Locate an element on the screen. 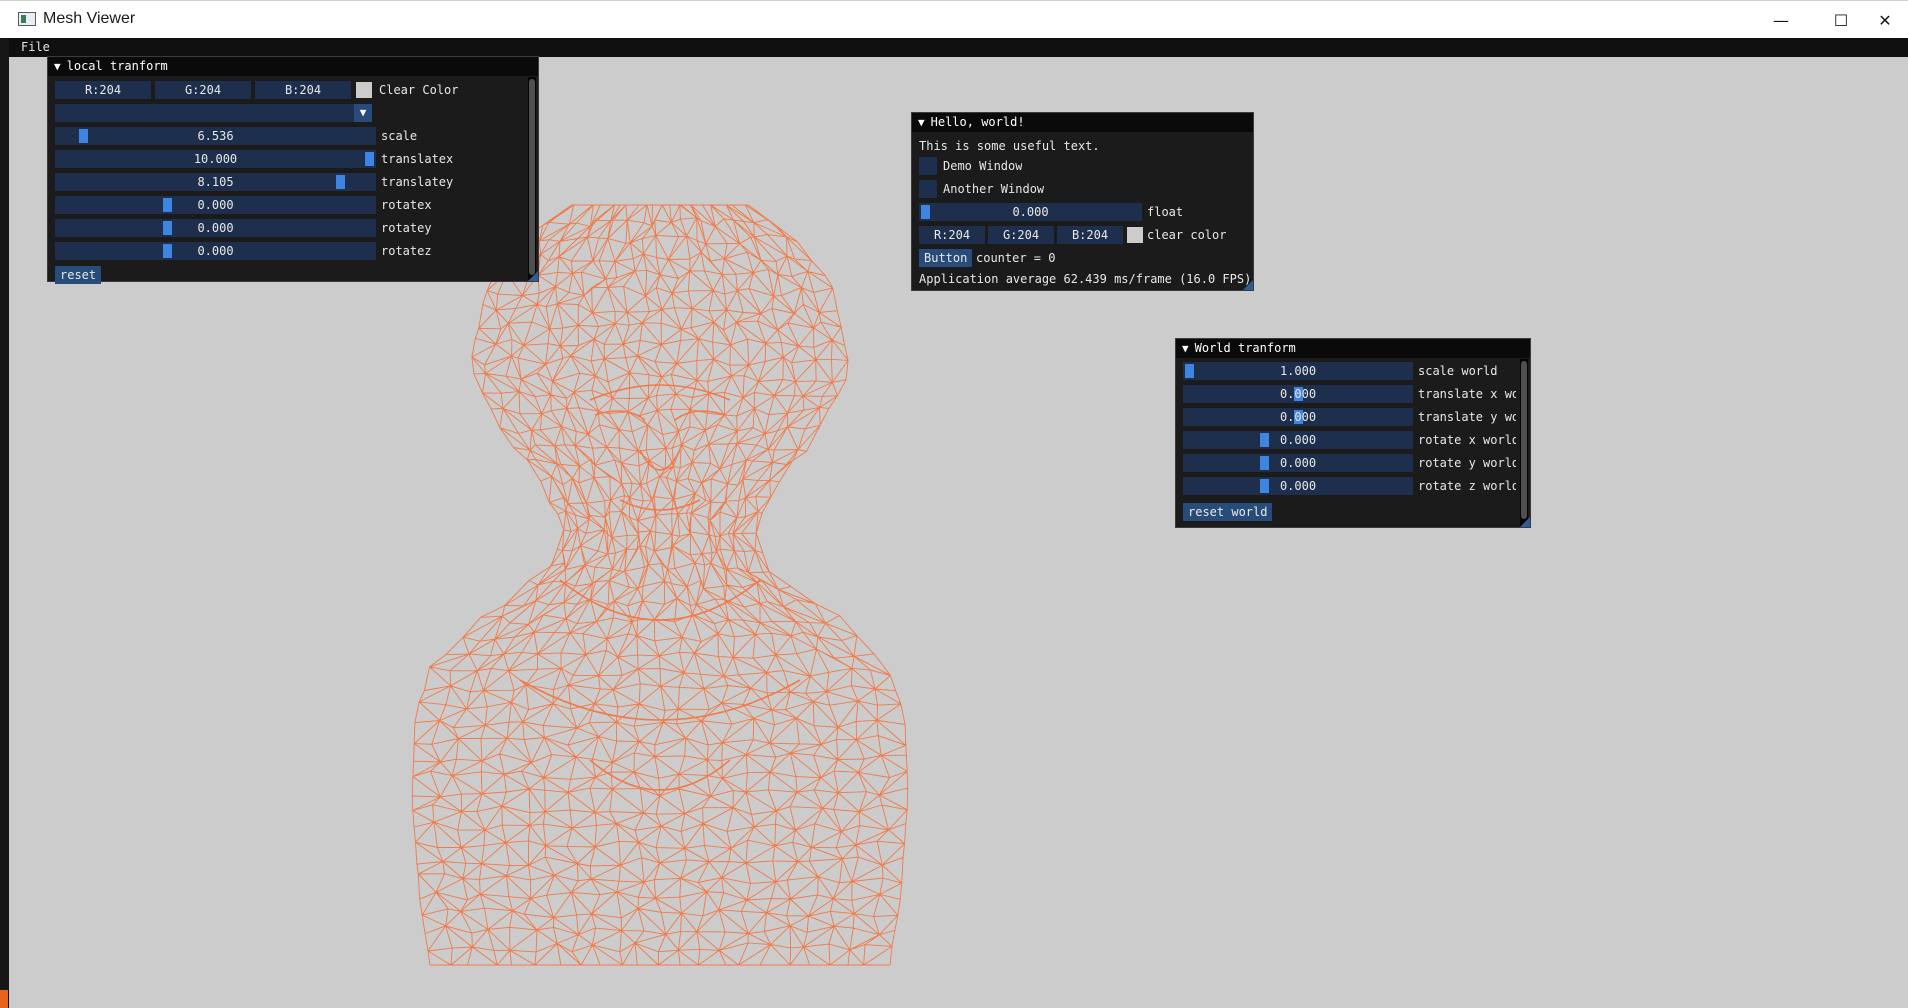 The height and width of the screenshot is (1008, 1908). left-edge-strip is located at coordinates (4, 523).